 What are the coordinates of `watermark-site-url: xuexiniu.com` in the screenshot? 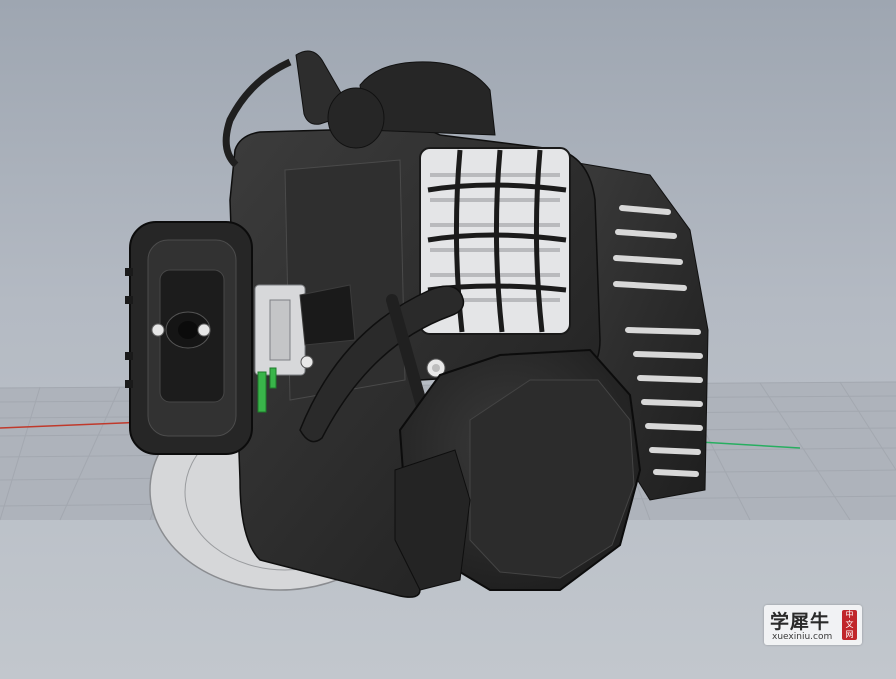 It's located at (802, 637).